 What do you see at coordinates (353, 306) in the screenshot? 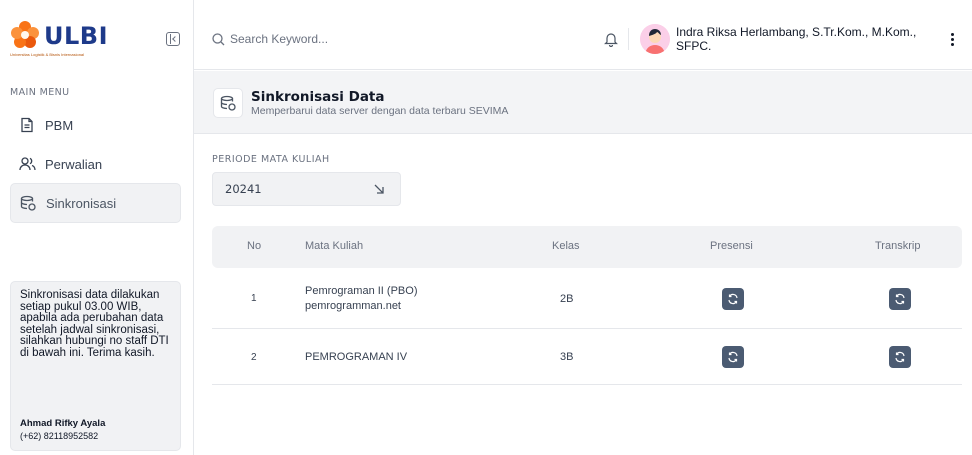
I see `course-sub: pemrogramman.net` at bounding box center [353, 306].